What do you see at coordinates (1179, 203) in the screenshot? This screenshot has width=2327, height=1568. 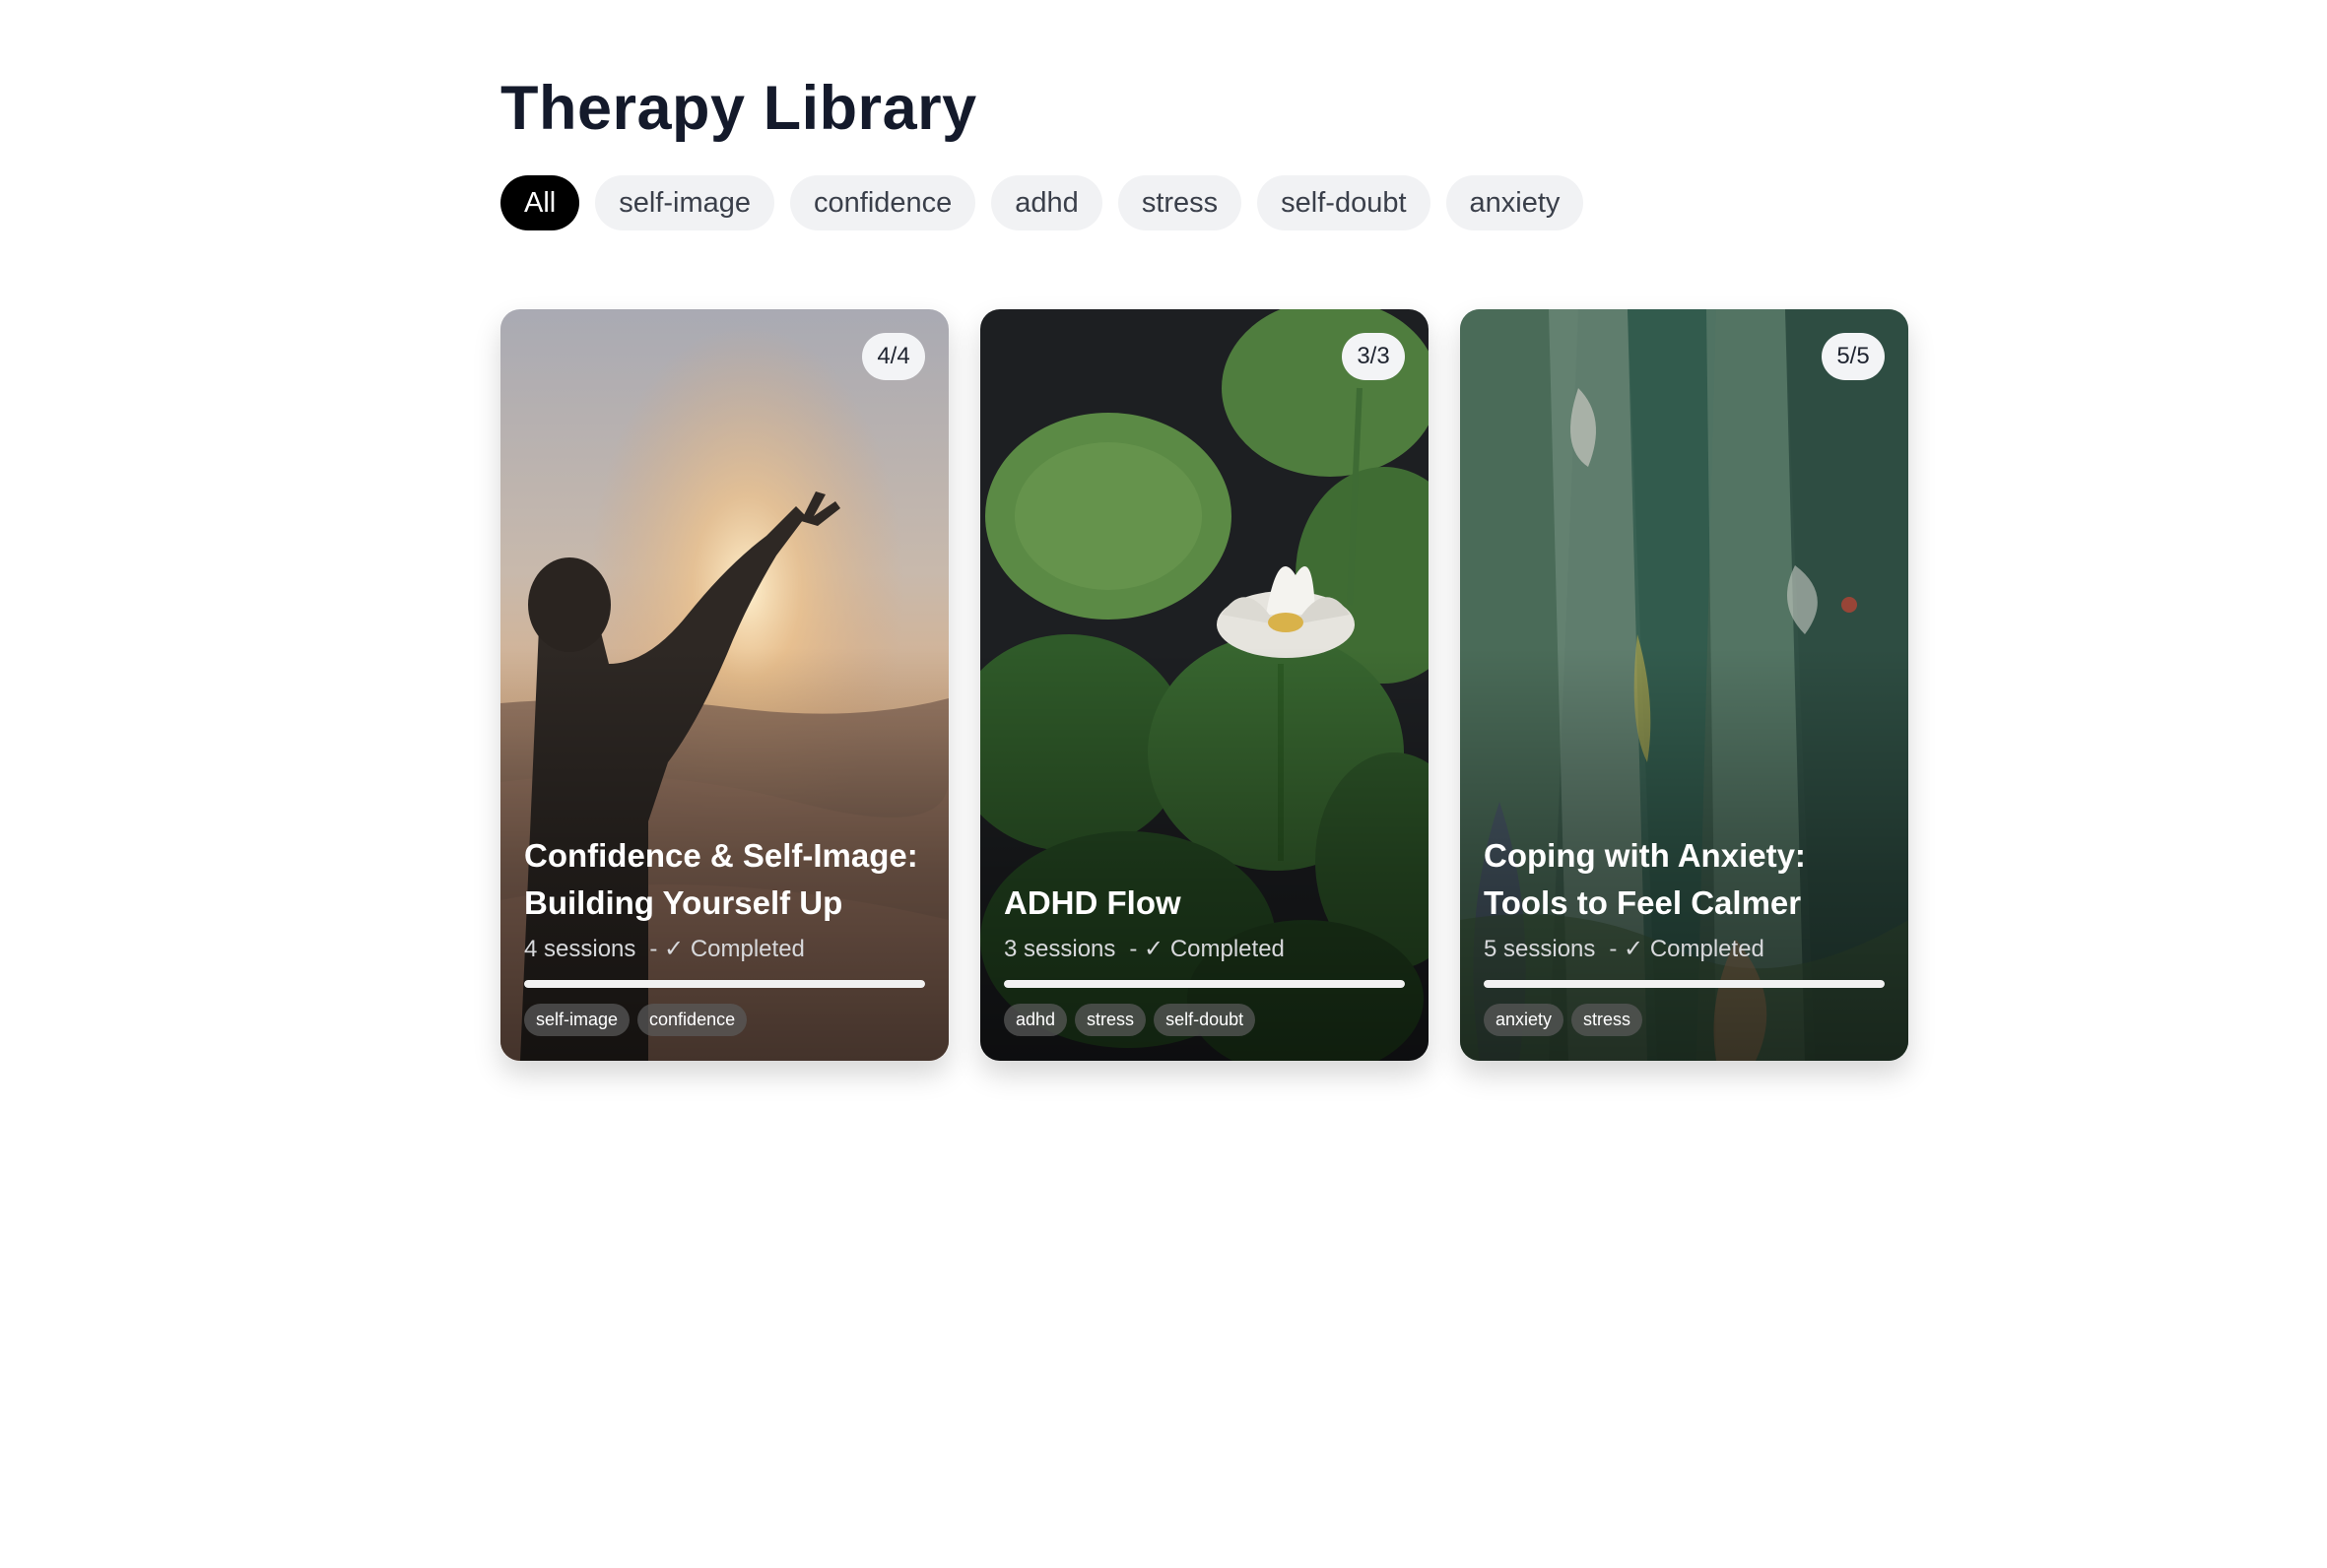 I see `filter-chip-stress: stress` at bounding box center [1179, 203].